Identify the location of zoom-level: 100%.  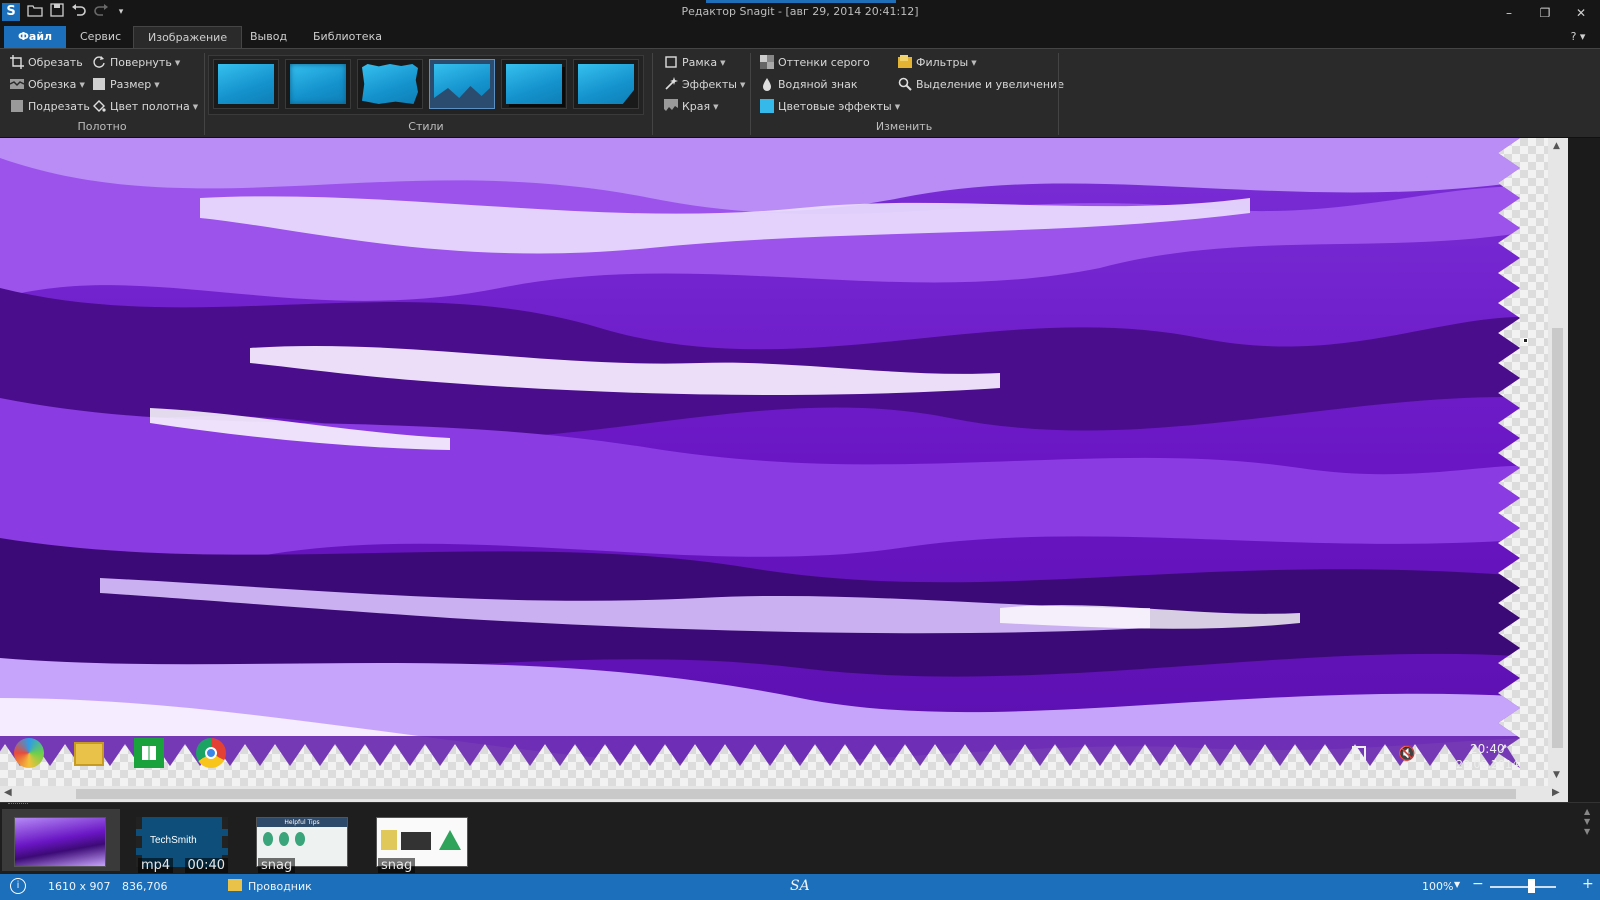
(1437, 886).